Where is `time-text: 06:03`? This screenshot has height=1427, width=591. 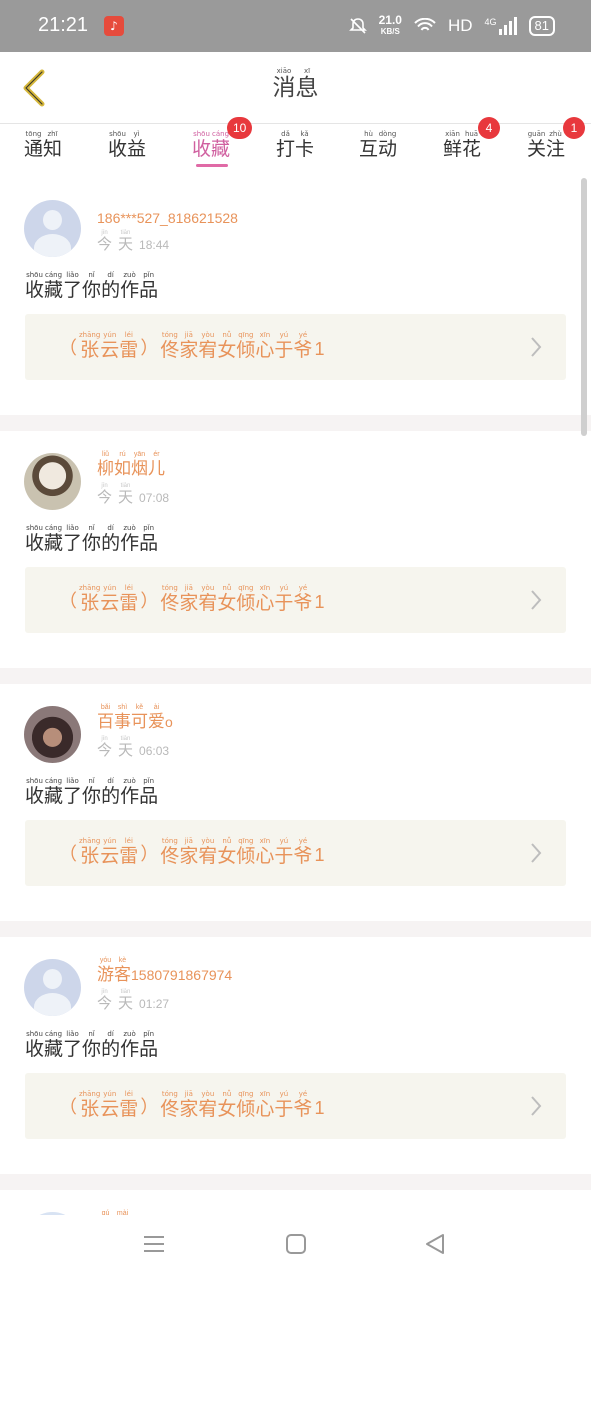 time-text: 06:03 is located at coordinates (154, 751).